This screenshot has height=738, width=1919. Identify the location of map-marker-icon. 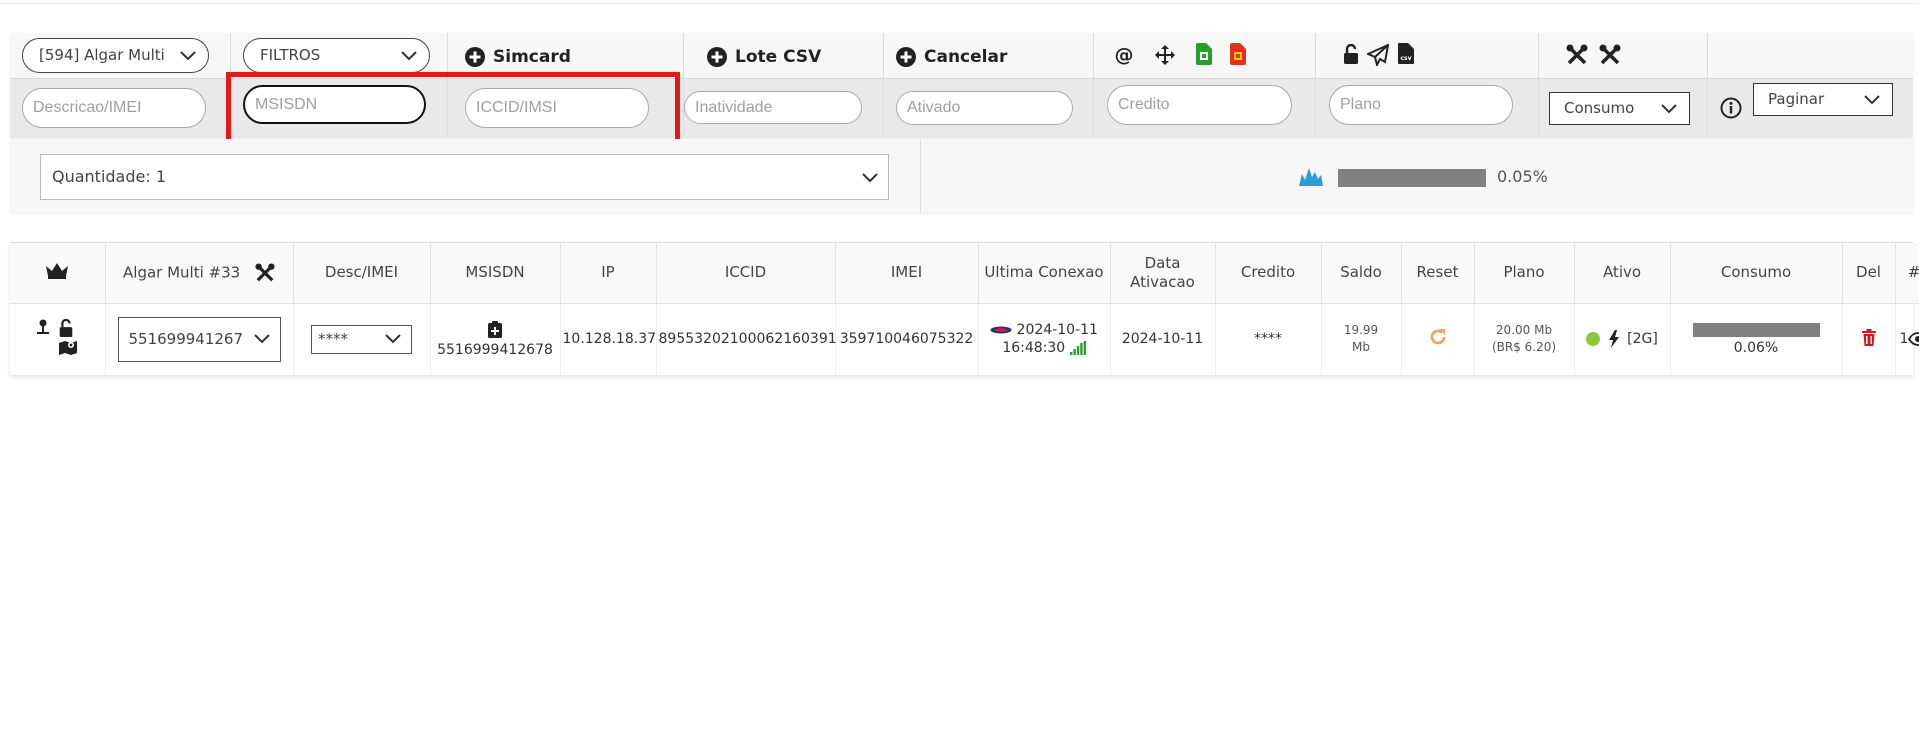
(68, 348).